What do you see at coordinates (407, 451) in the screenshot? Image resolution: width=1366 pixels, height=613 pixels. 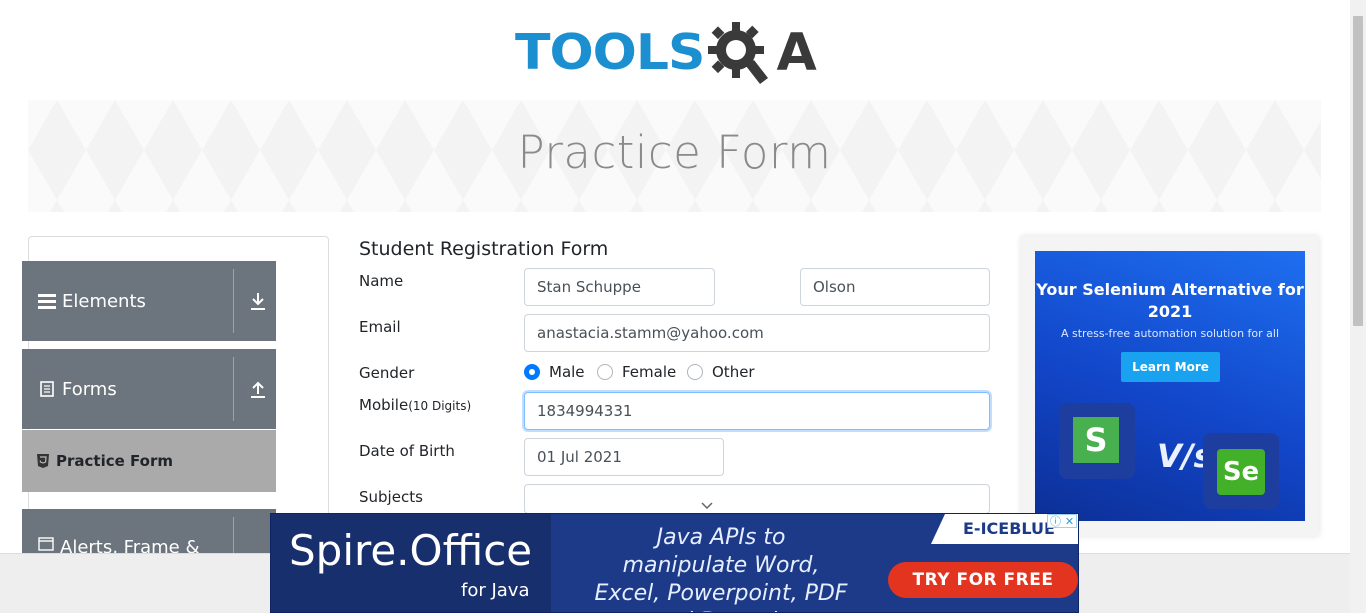 I see `dob-label: Date of Birth` at bounding box center [407, 451].